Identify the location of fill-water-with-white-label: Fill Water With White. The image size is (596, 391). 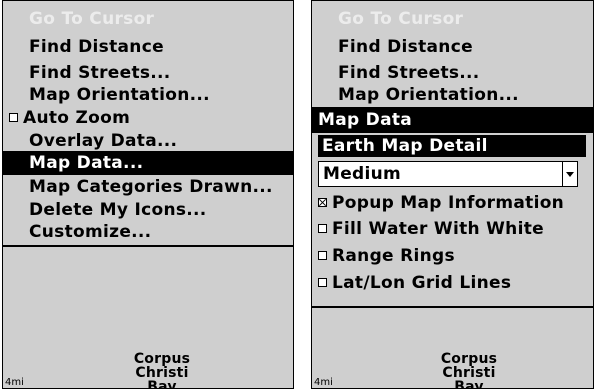
(438, 229).